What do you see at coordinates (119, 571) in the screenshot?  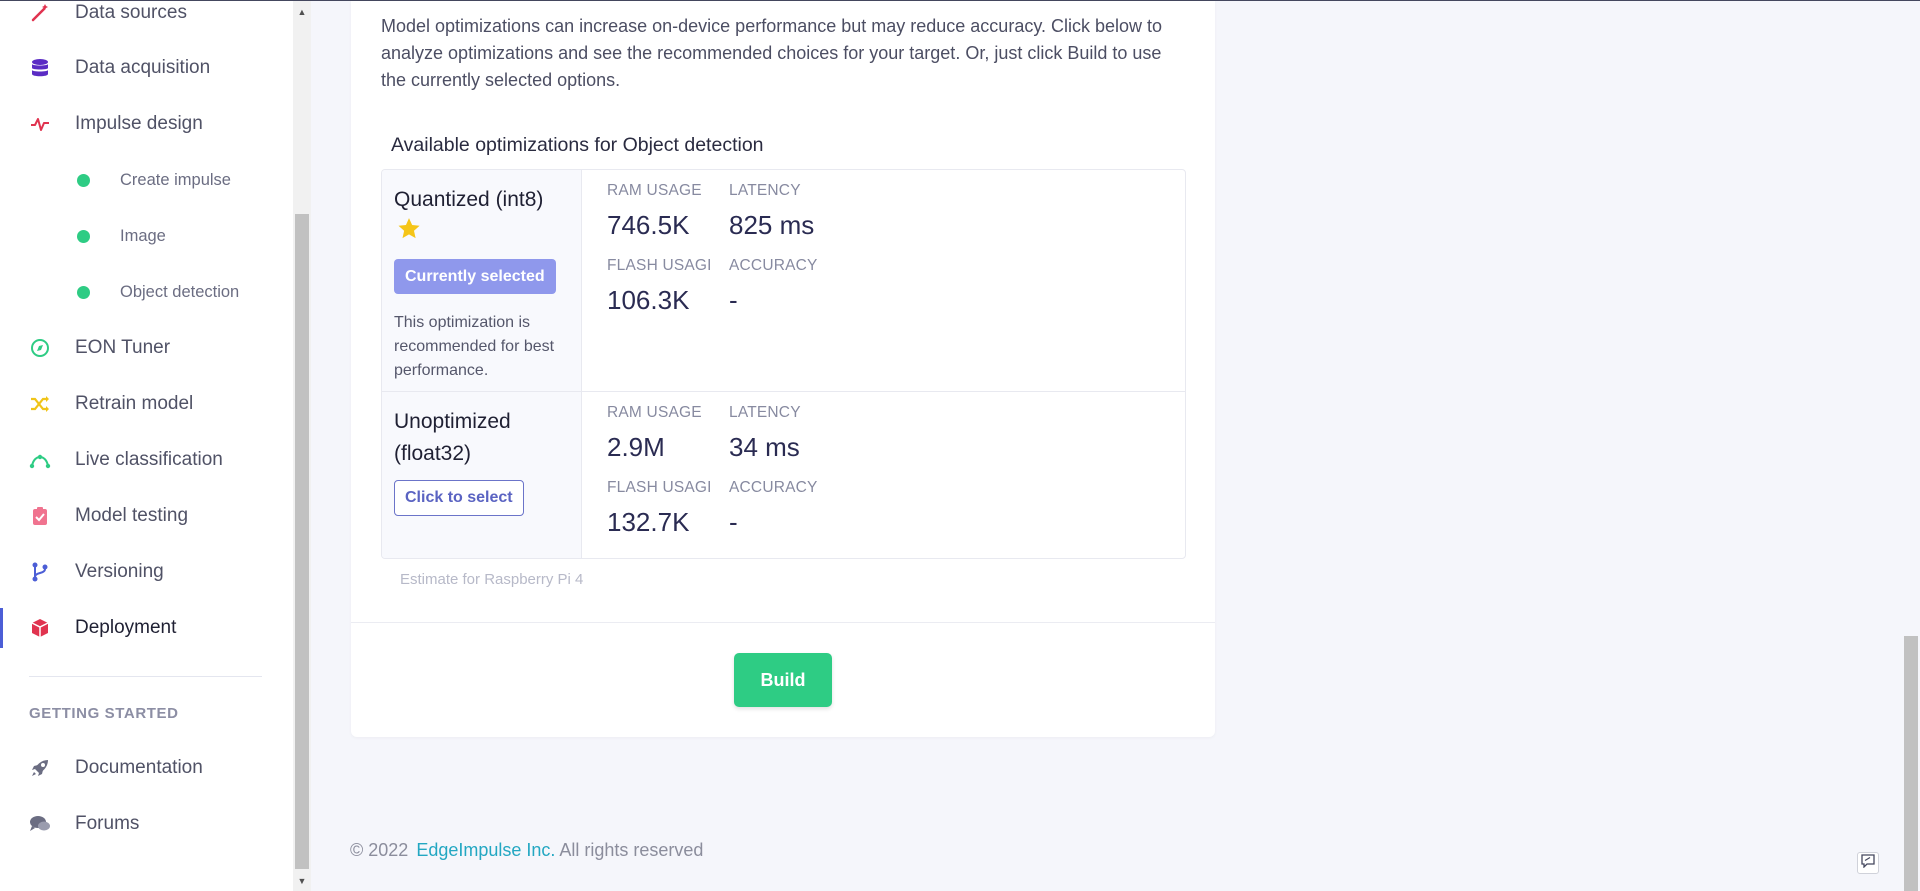 I see `sidebar-item-label: Versioning` at bounding box center [119, 571].